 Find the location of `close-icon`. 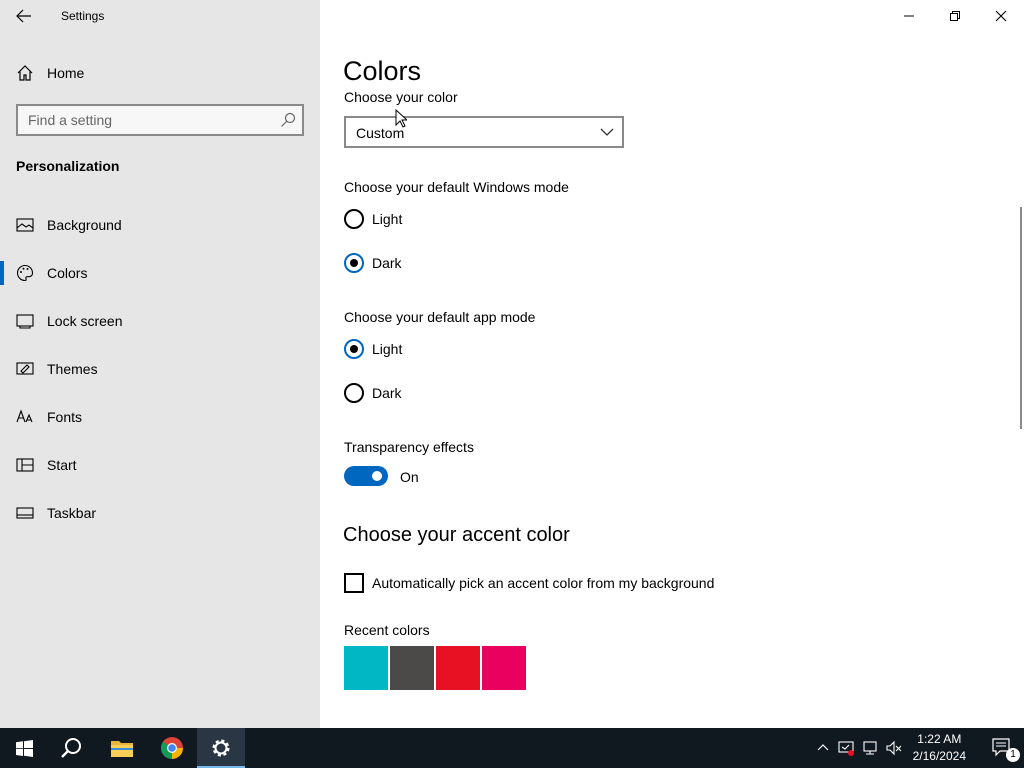

close-icon is located at coordinates (1001, 16).